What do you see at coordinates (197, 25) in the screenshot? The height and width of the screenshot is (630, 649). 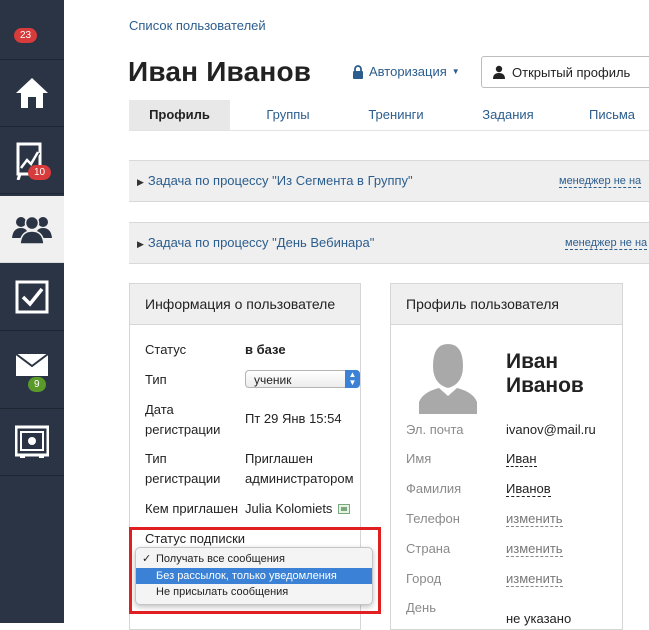 I see `breadcrumb: Список пользователей` at bounding box center [197, 25].